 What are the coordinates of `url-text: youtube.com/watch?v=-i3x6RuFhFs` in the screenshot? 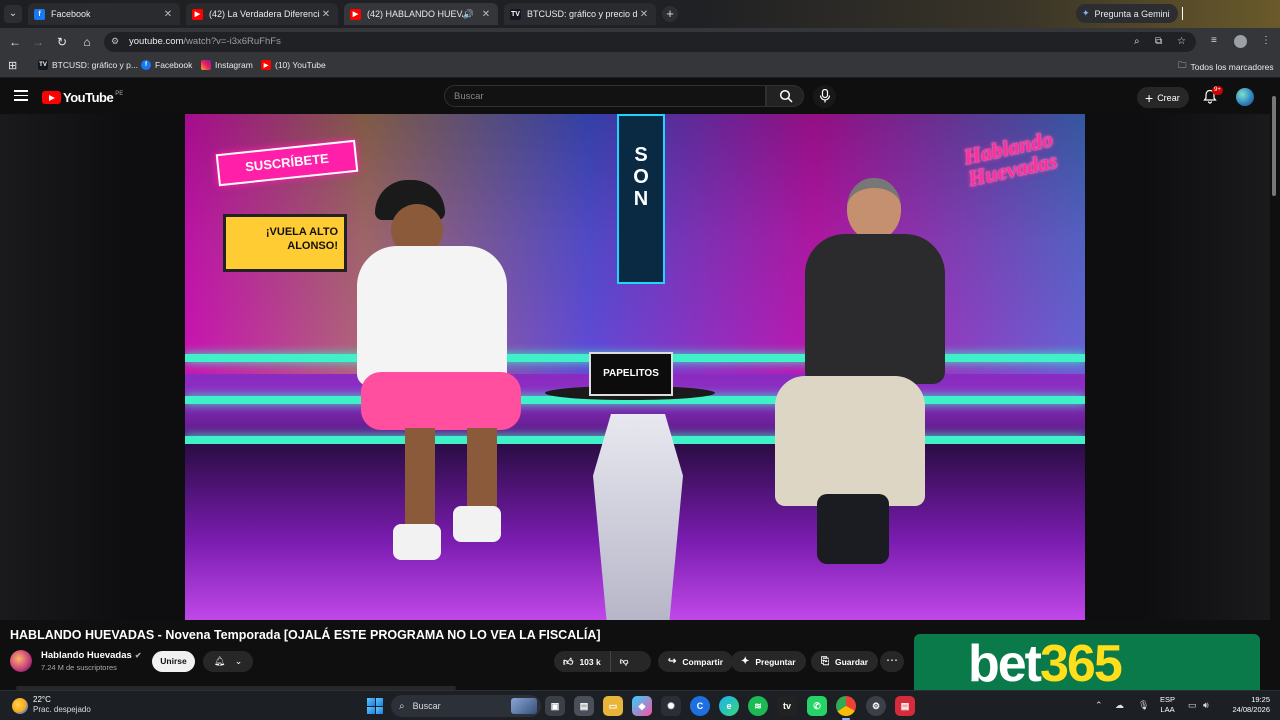 It's located at (205, 41).